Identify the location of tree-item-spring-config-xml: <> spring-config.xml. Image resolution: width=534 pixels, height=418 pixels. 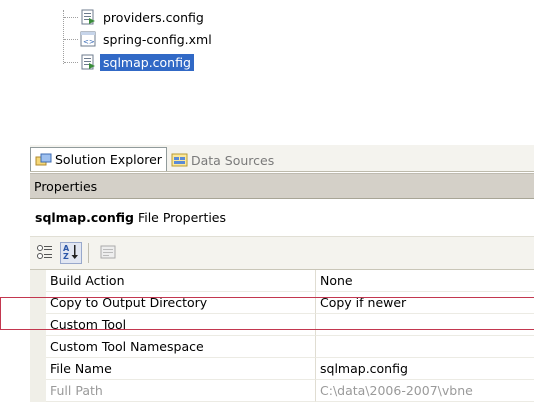
(147, 39).